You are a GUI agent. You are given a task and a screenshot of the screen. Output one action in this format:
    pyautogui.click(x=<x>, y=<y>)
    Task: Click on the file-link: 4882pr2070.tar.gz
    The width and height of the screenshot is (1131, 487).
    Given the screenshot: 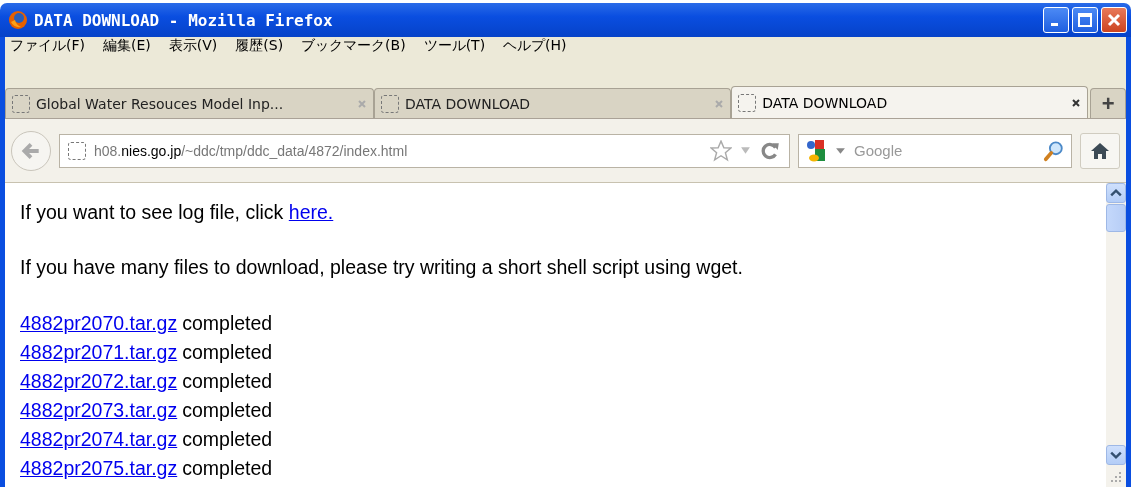 What is the action you would take?
    pyautogui.click(x=99, y=323)
    